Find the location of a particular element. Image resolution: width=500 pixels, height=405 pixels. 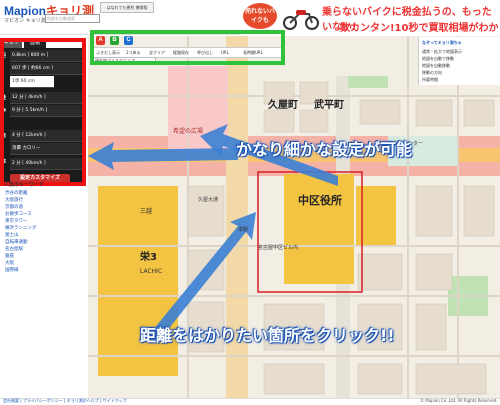

keyword-link: 大阪 is located at coordinates (9, 263).